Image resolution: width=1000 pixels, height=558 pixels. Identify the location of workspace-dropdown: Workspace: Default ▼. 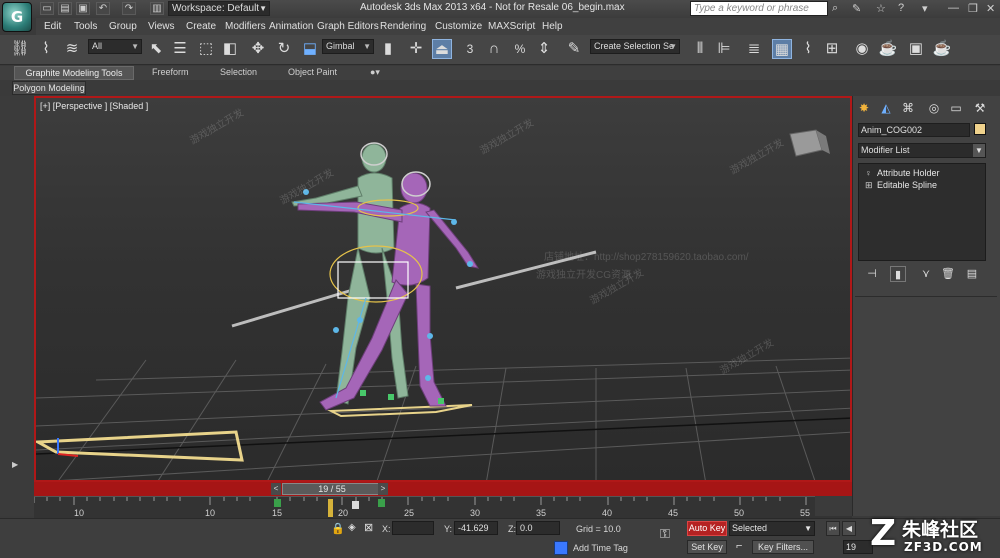
(219, 8).